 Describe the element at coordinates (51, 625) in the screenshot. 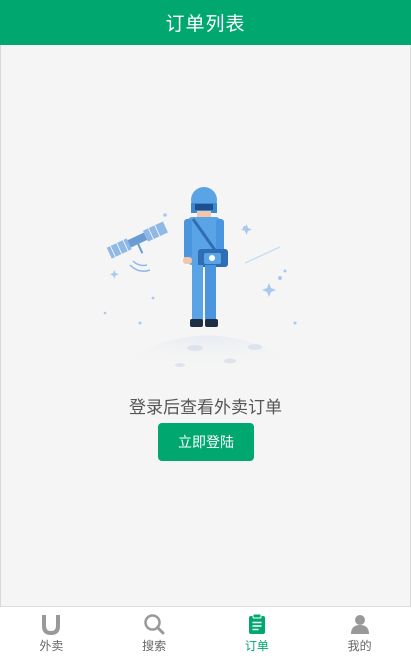

I see `waimai-u-icon` at that location.